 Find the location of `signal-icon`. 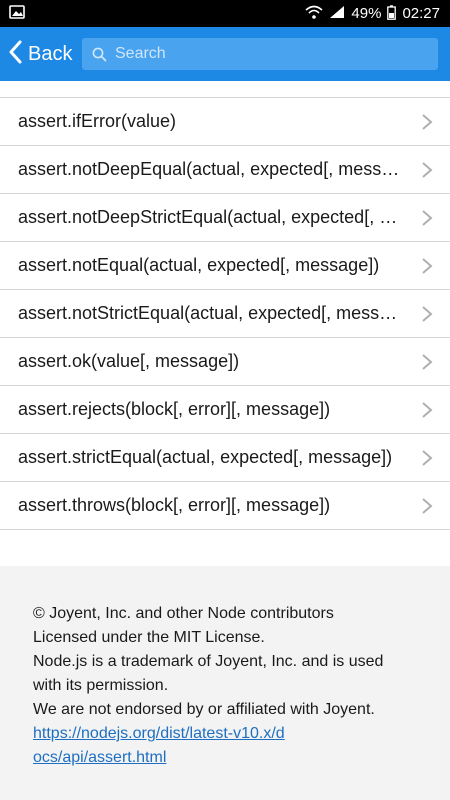

signal-icon is located at coordinates (337, 13).